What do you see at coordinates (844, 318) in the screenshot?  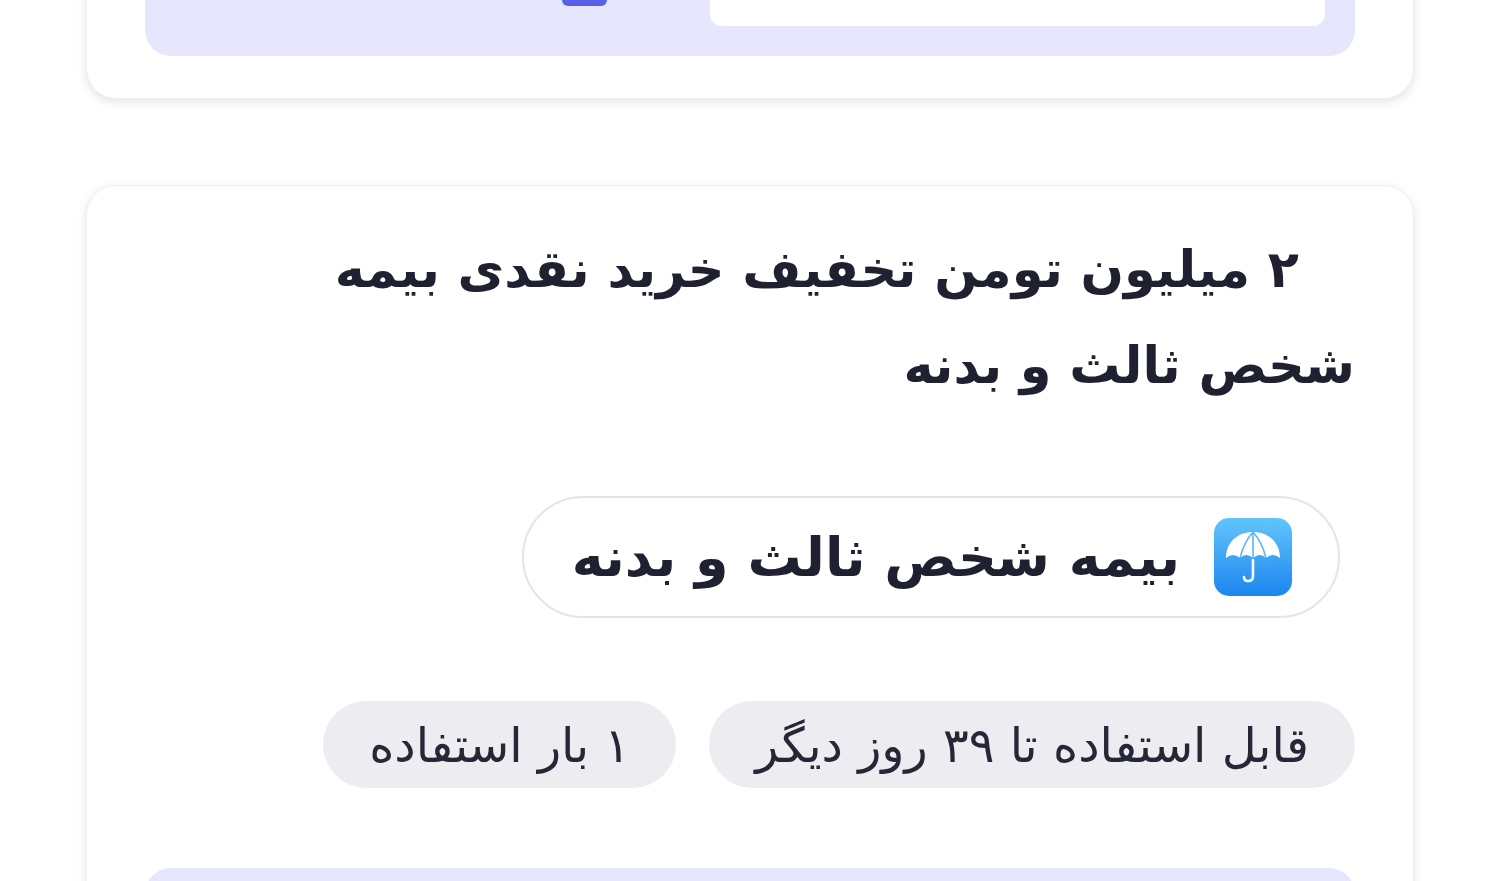 I see `offer-title: ۲ میلیون تومن تخفیف خرید نقدی بیمه شخص ثالث و بدنه` at bounding box center [844, 318].